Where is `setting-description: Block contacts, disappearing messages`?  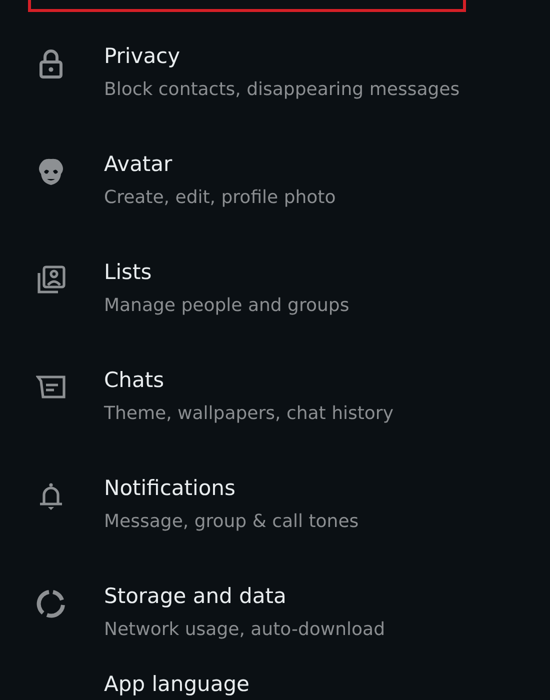 setting-description: Block contacts, disappearing messages is located at coordinates (282, 90).